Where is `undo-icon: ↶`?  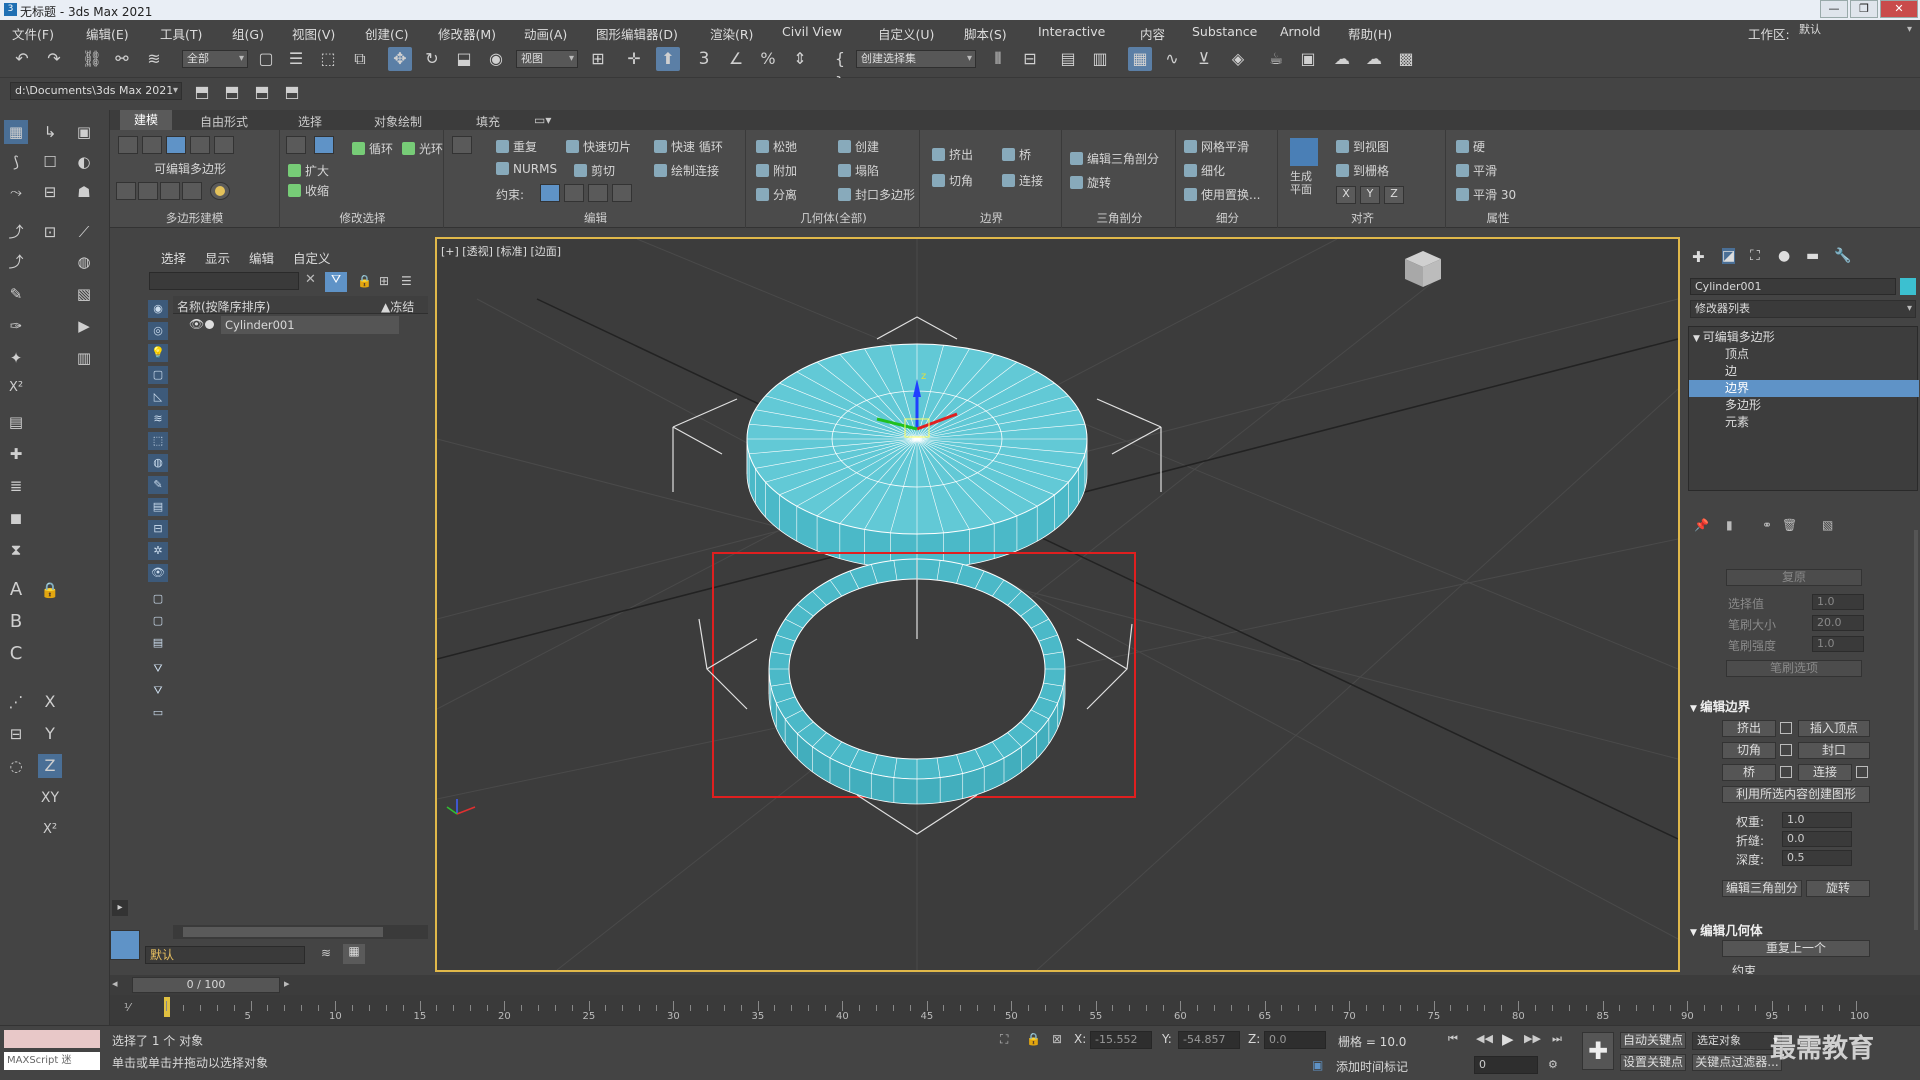
undo-icon: ↶ is located at coordinates (22, 59).